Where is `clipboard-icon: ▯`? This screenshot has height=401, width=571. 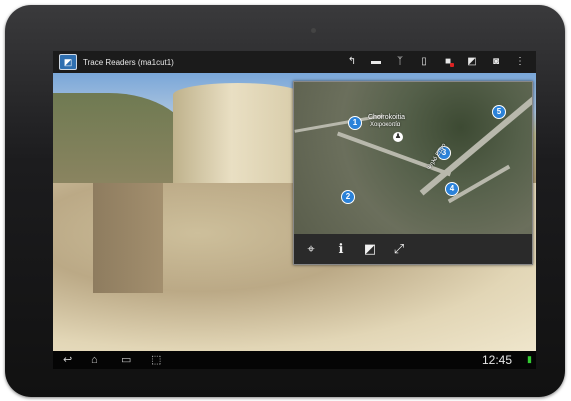
clipboard-icon: ▯ is located at coordinates (424, 62).